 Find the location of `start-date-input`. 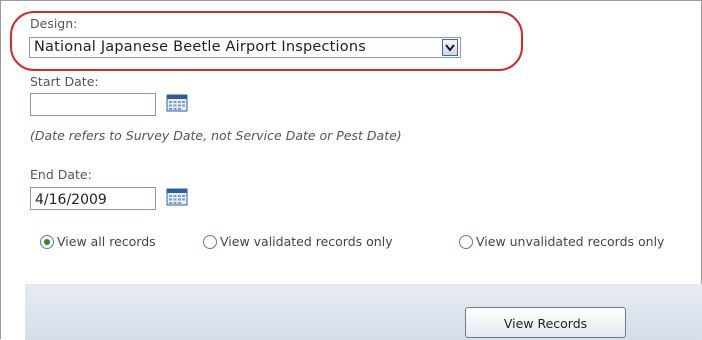

start-date-input is located at coordinates (93, 104).